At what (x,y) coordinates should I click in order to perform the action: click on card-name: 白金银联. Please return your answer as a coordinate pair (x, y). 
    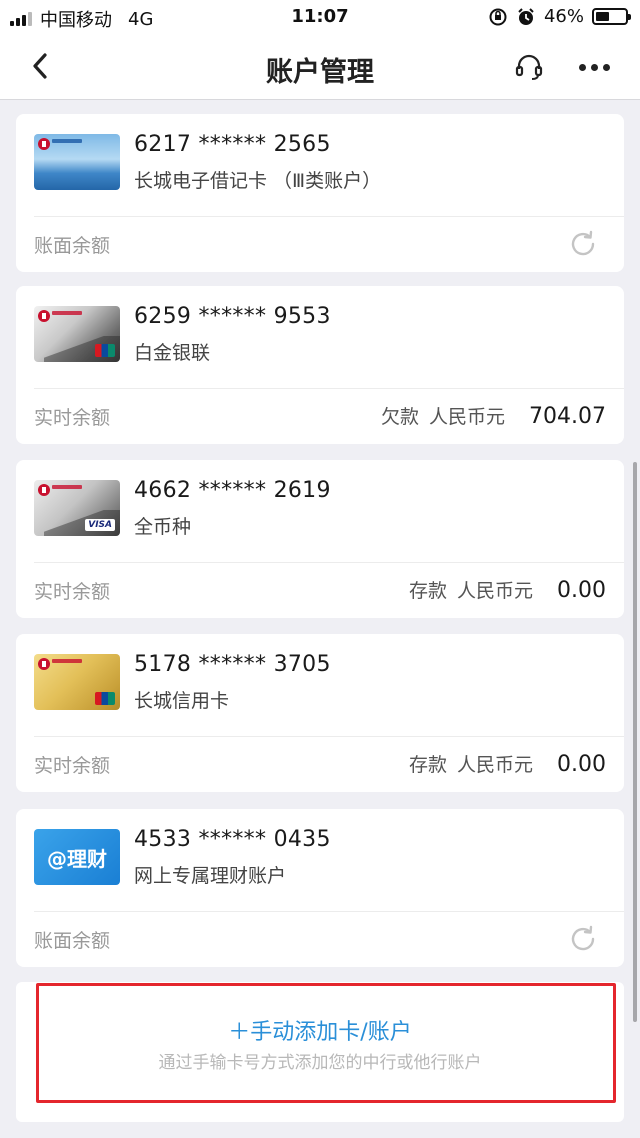
    Looking at the image, I should click on (172, 353).